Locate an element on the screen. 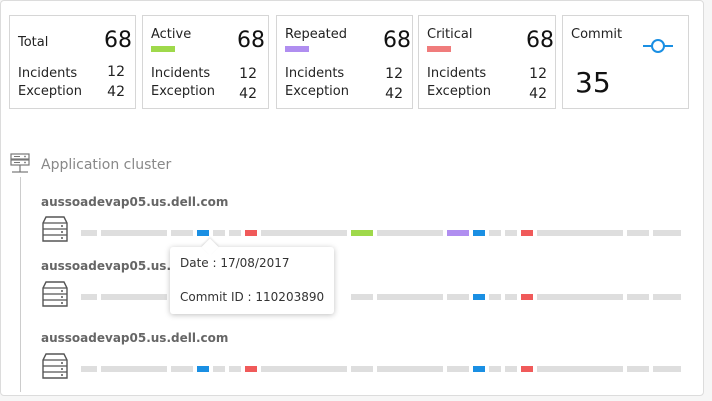 This screenshot has height=401, width=712. active-card: Active 68 Incidents 12 Exception 42 is located at coordinates (205, 62).